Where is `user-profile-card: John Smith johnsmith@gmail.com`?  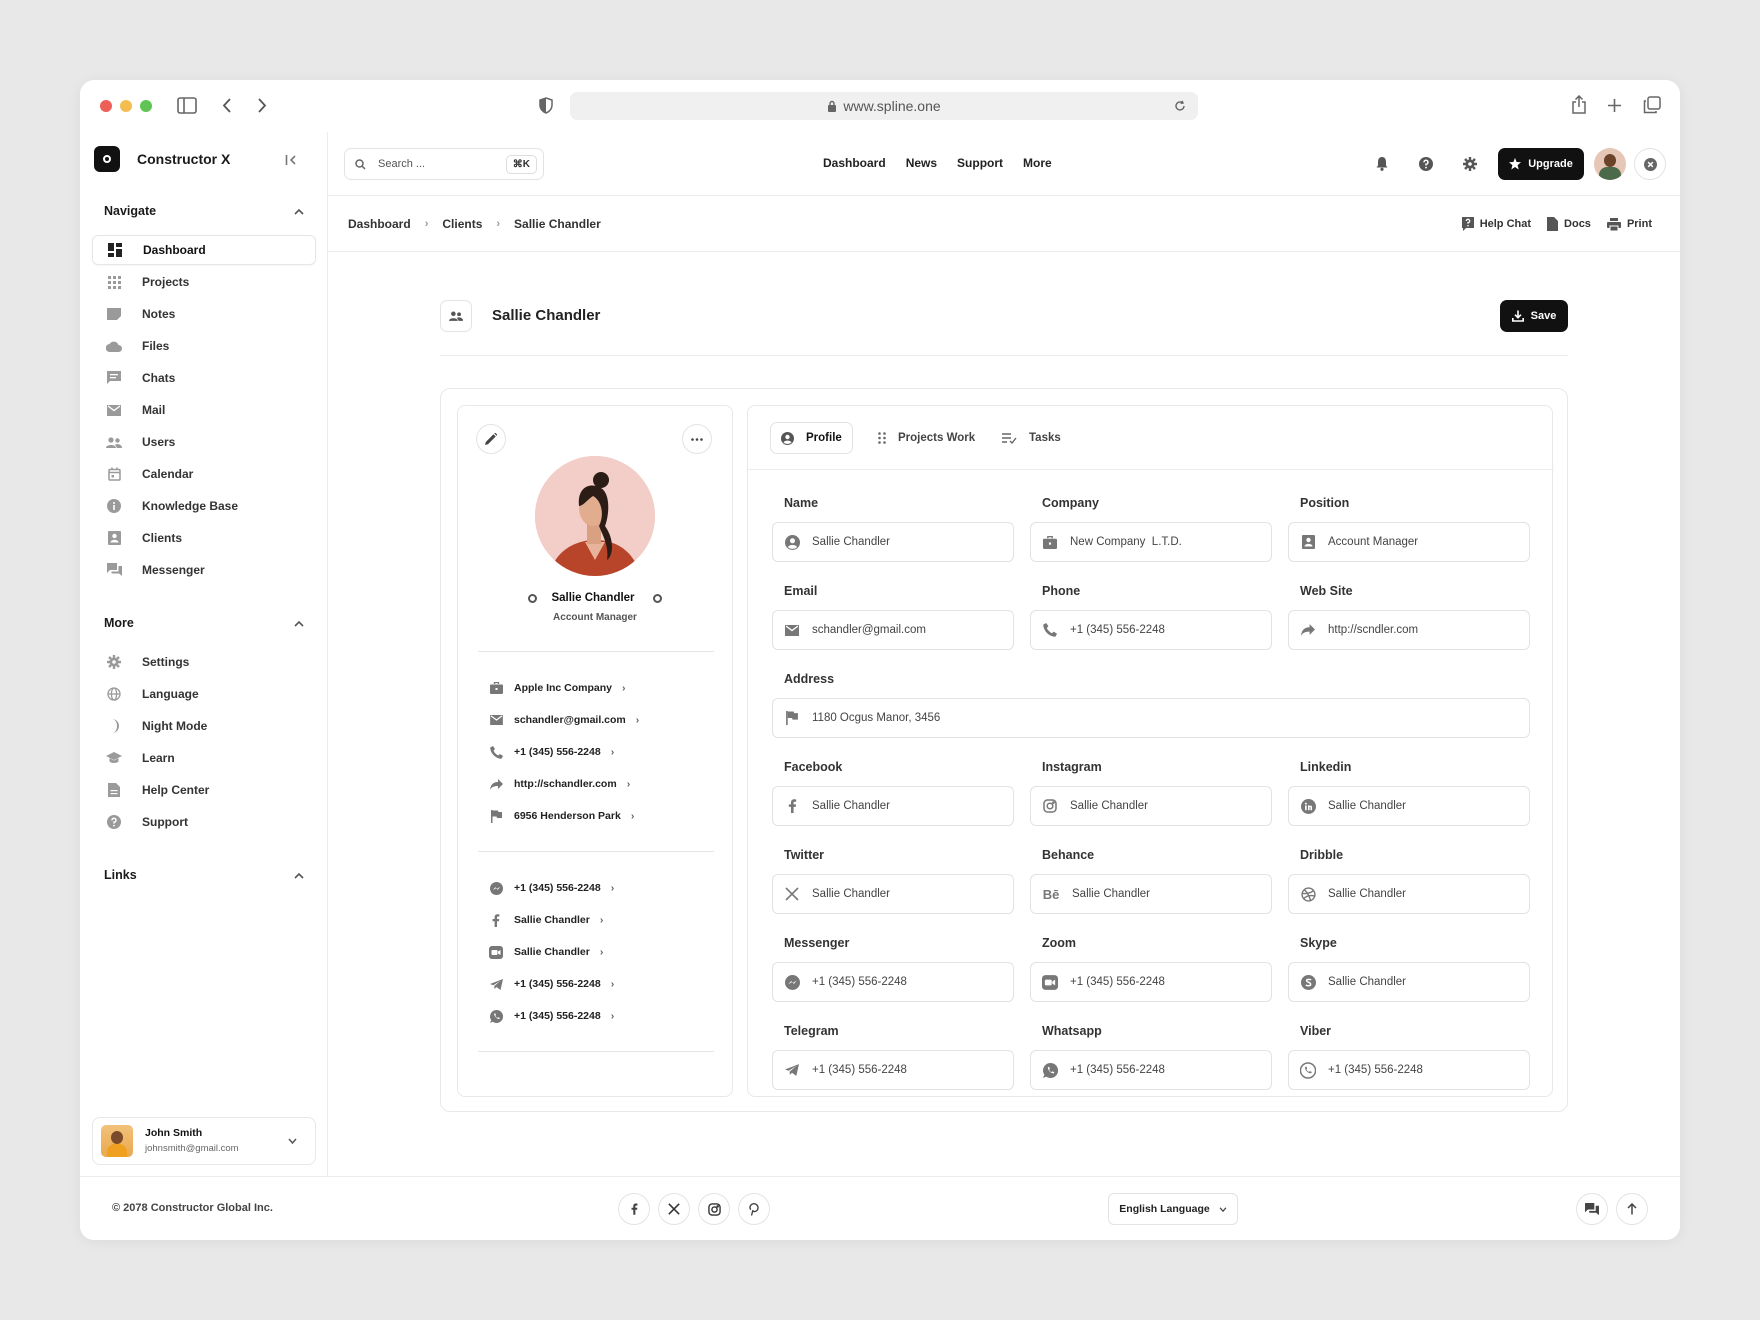 user-profile-card: John Smith johnsmith@gmail.com is located at coordinates (204, 1141).